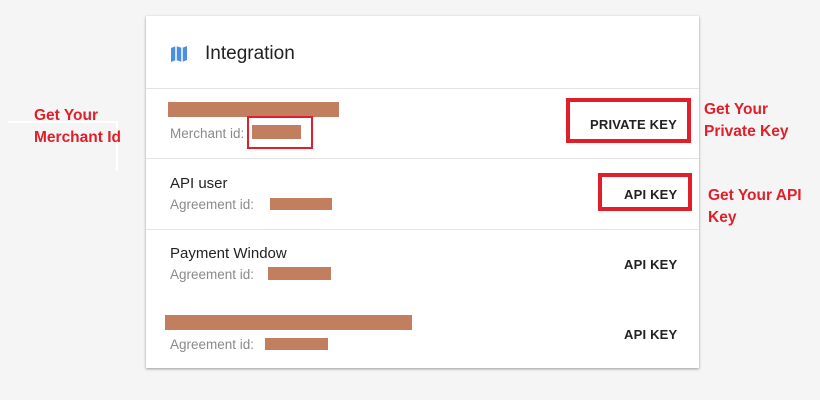 This screenshot has width=820, height=400. Describe the element at coordinates (746, 131) in the screenshot. I see `annotation-line: Private Key` at that location.